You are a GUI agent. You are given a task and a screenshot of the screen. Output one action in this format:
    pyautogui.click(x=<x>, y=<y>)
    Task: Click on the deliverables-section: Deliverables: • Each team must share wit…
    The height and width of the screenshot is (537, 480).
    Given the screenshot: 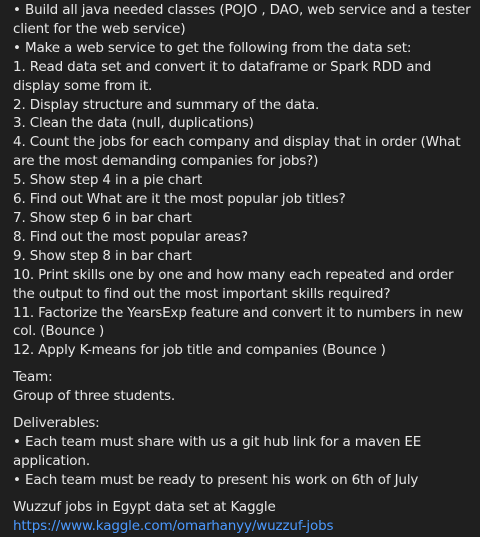 What is the action you would take?
    pyautogui.click(x=242, y=452)
    